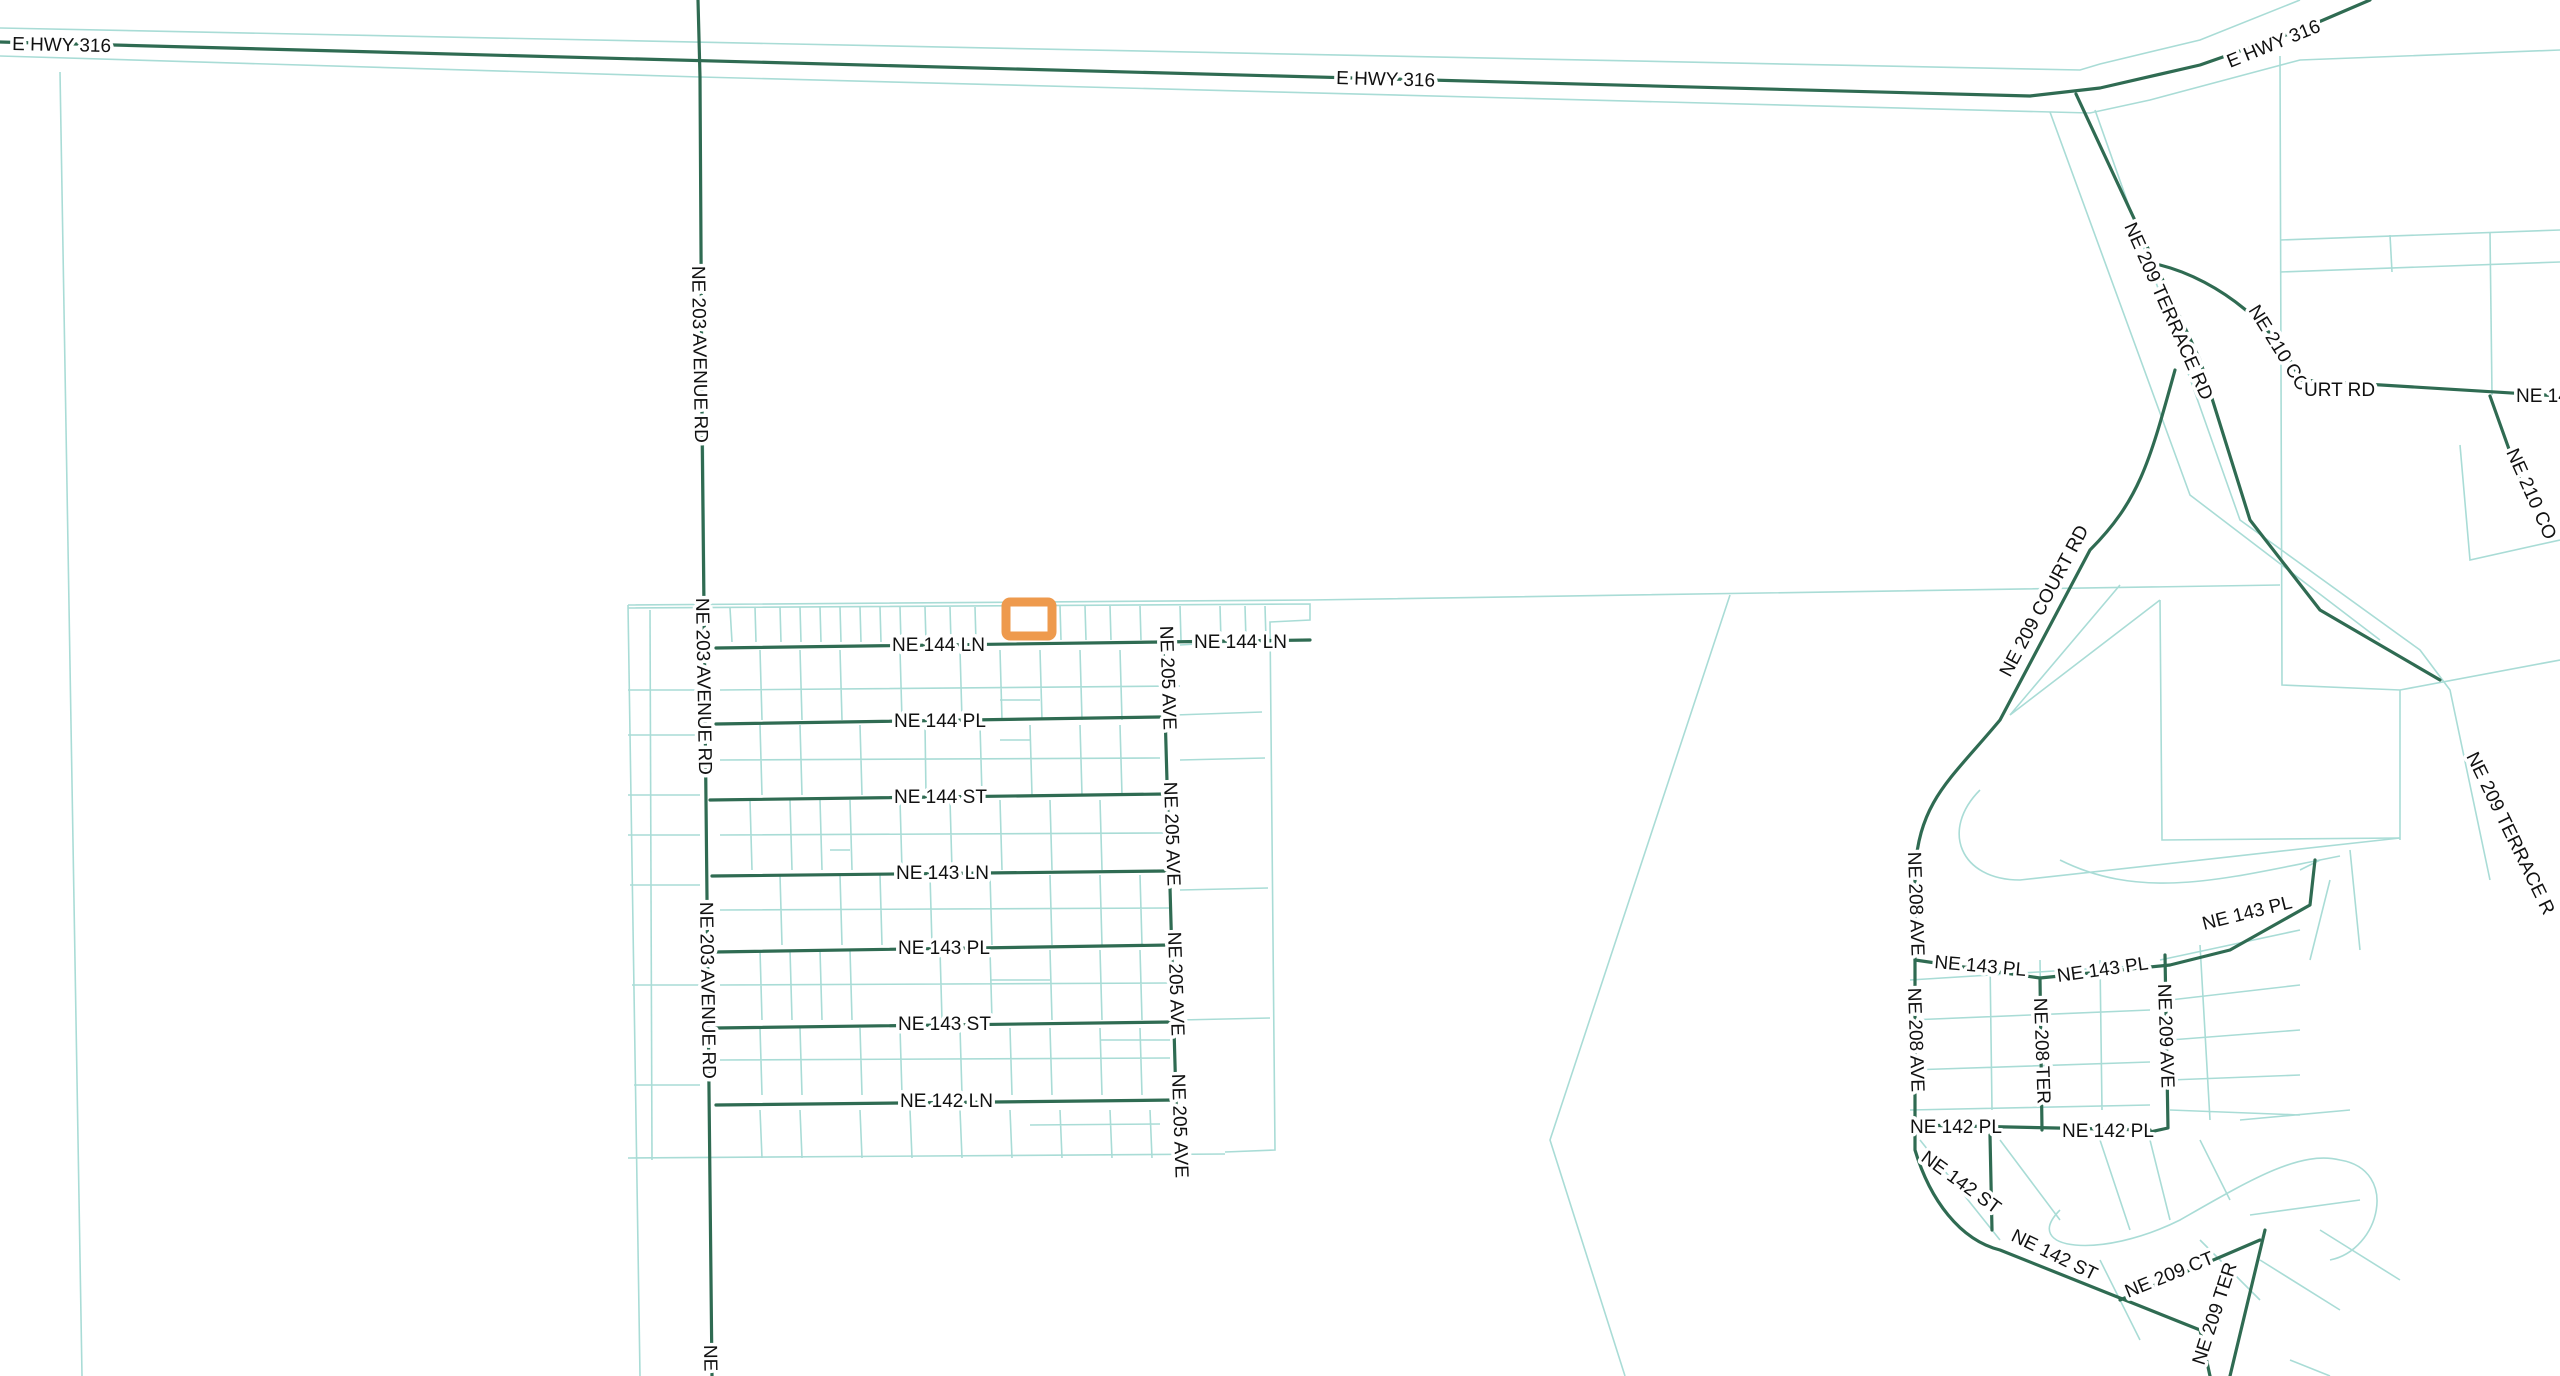  I want to click on label-ne-143-pl-east-3: NE 143 PL, so click(2247, 913).